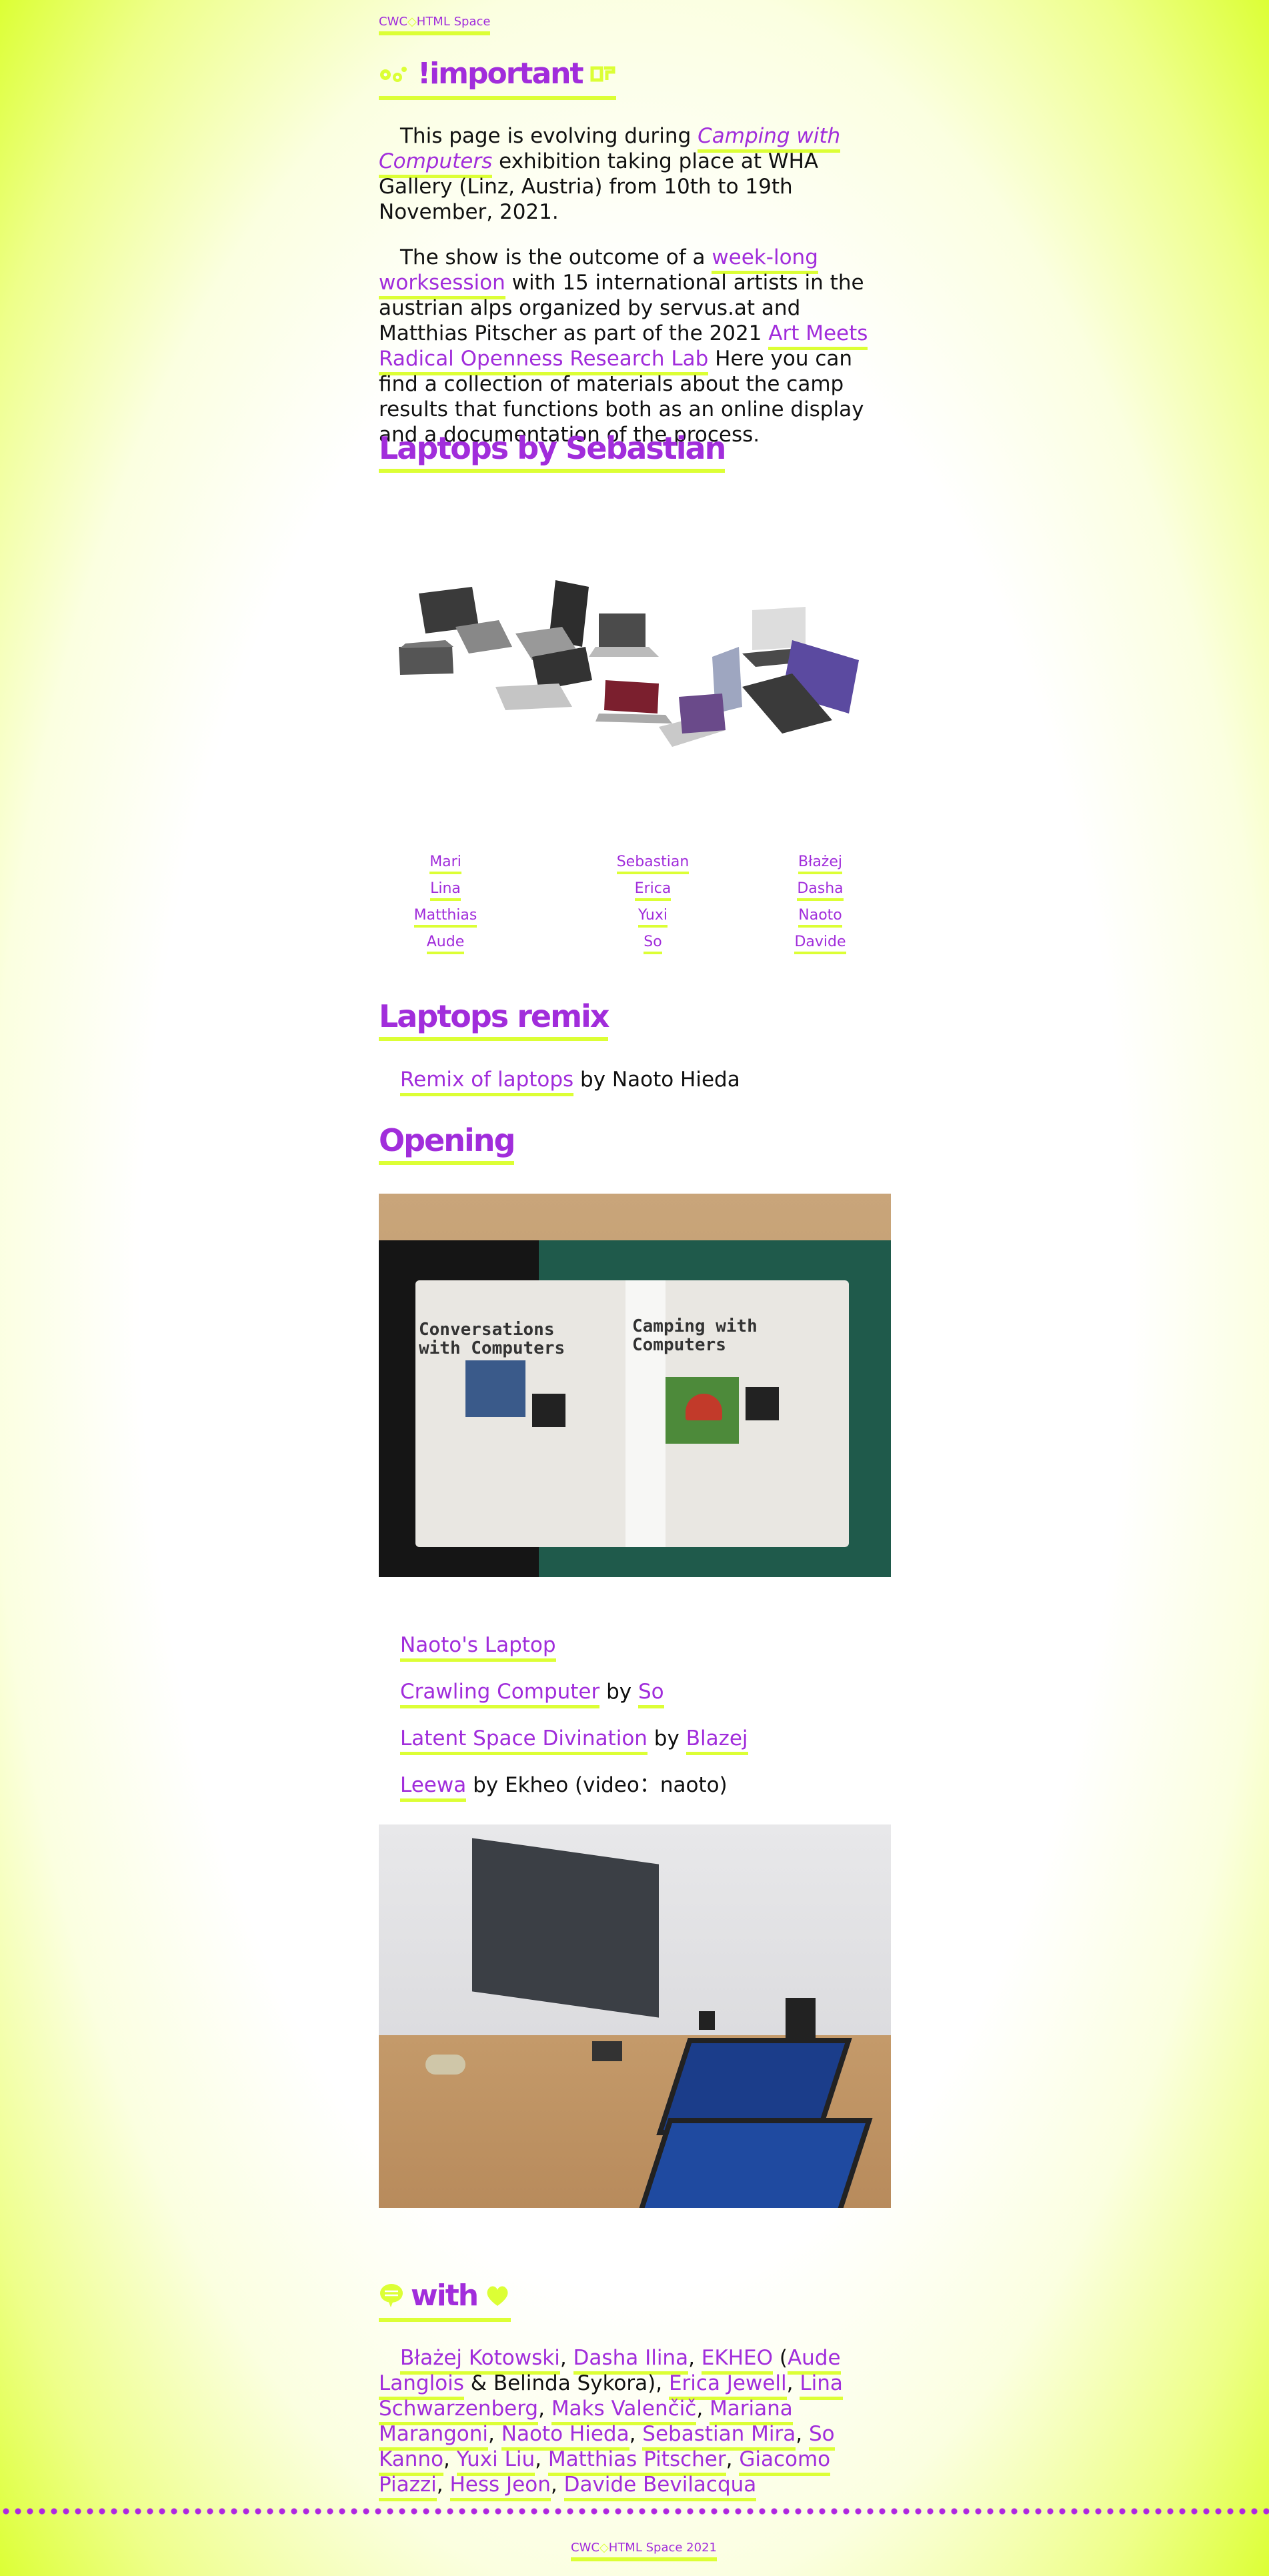 This screenshot has height=2576, width=1269. What do you see at coordinates (820, 944) in the screenshot?
I see `name-link: Davide` at bounding box center [820, 944].